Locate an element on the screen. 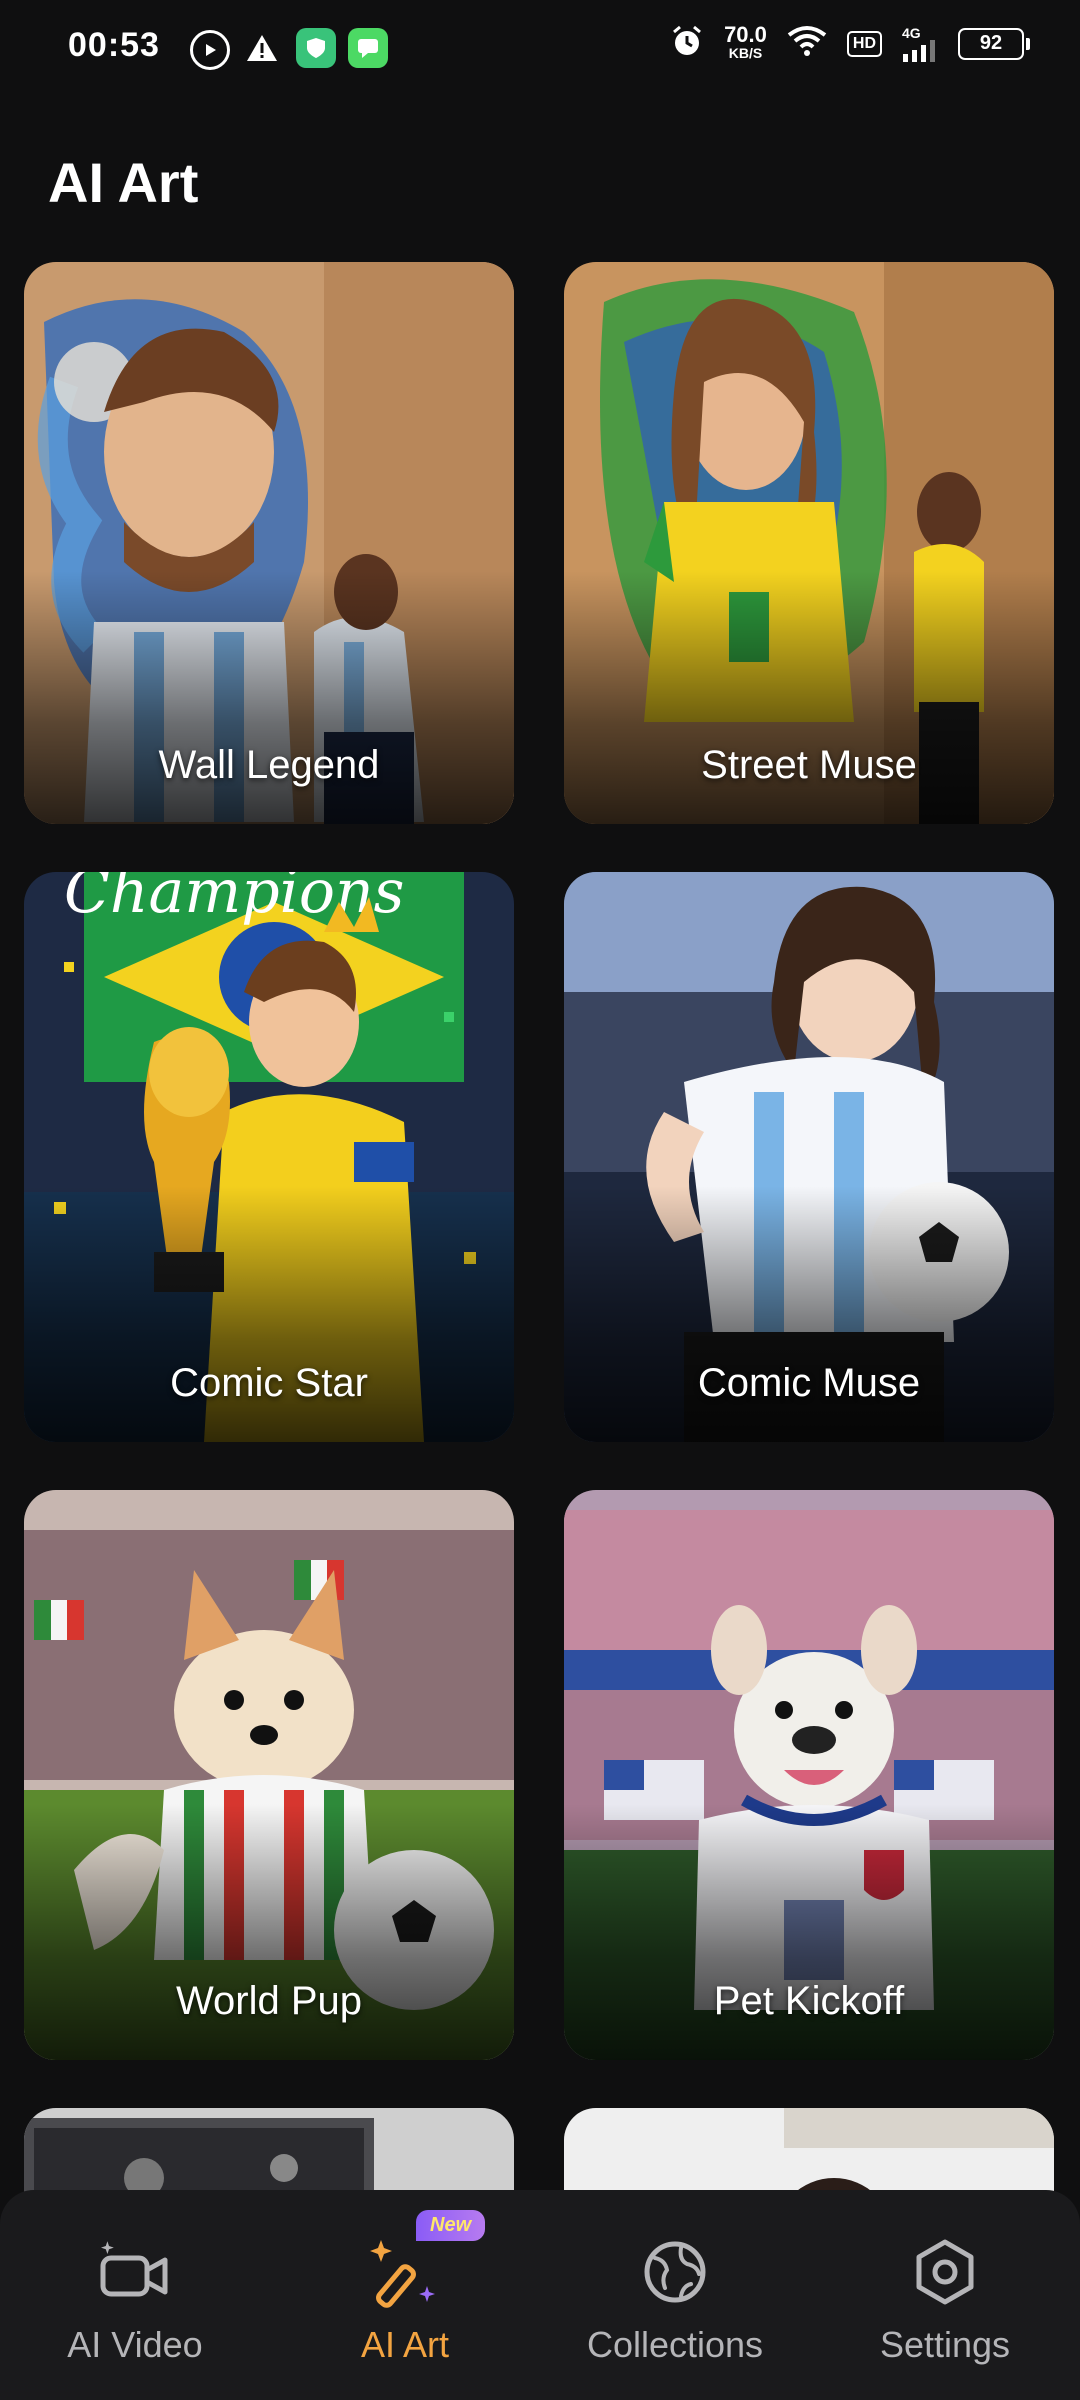 The height and width of the screenshot is (2400, 1080). card-label: Wall Legend is located at coordinates (269, 765).